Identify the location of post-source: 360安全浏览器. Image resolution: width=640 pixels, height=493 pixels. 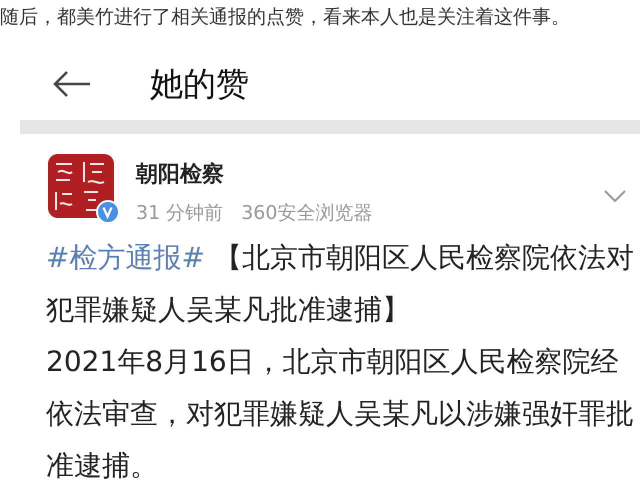
(306, 213).